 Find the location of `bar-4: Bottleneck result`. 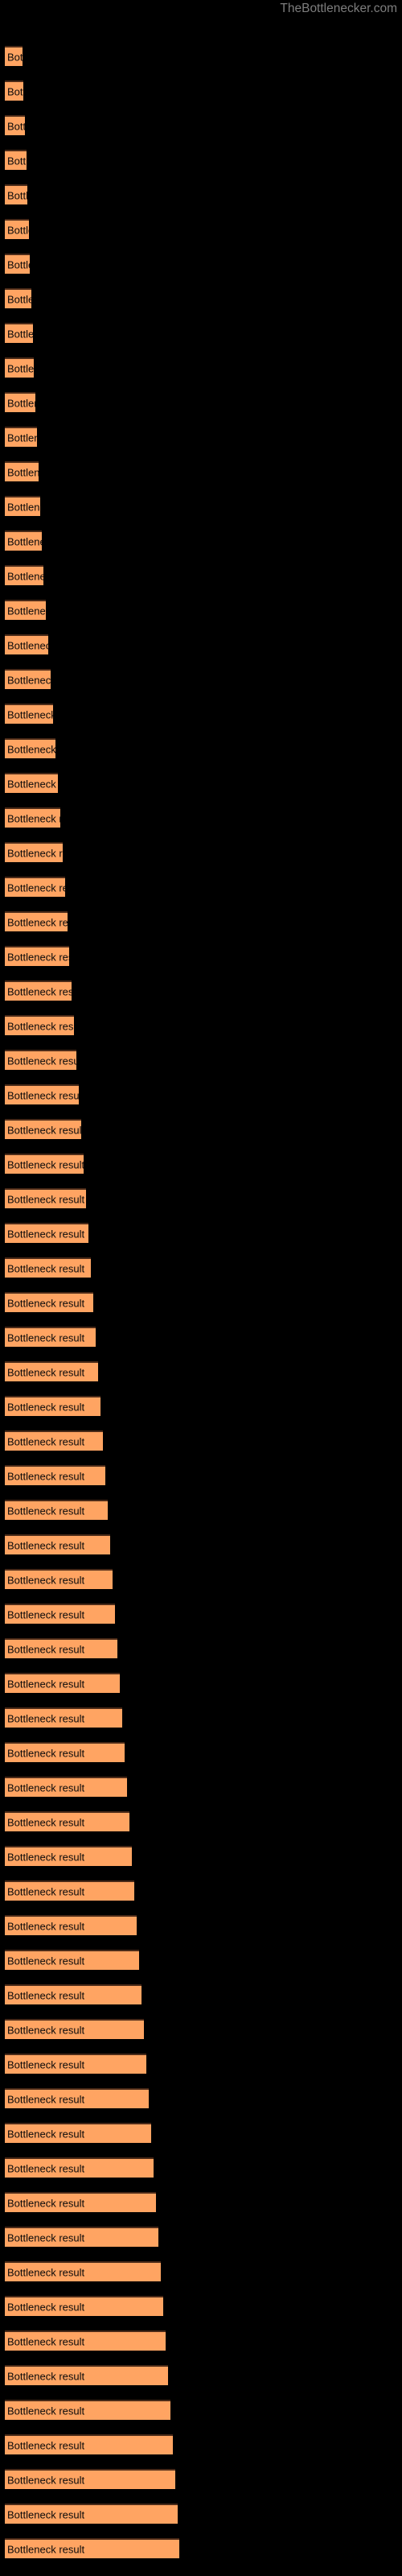

bar-4: Bottleneck result is located at coordinates (16, 160).